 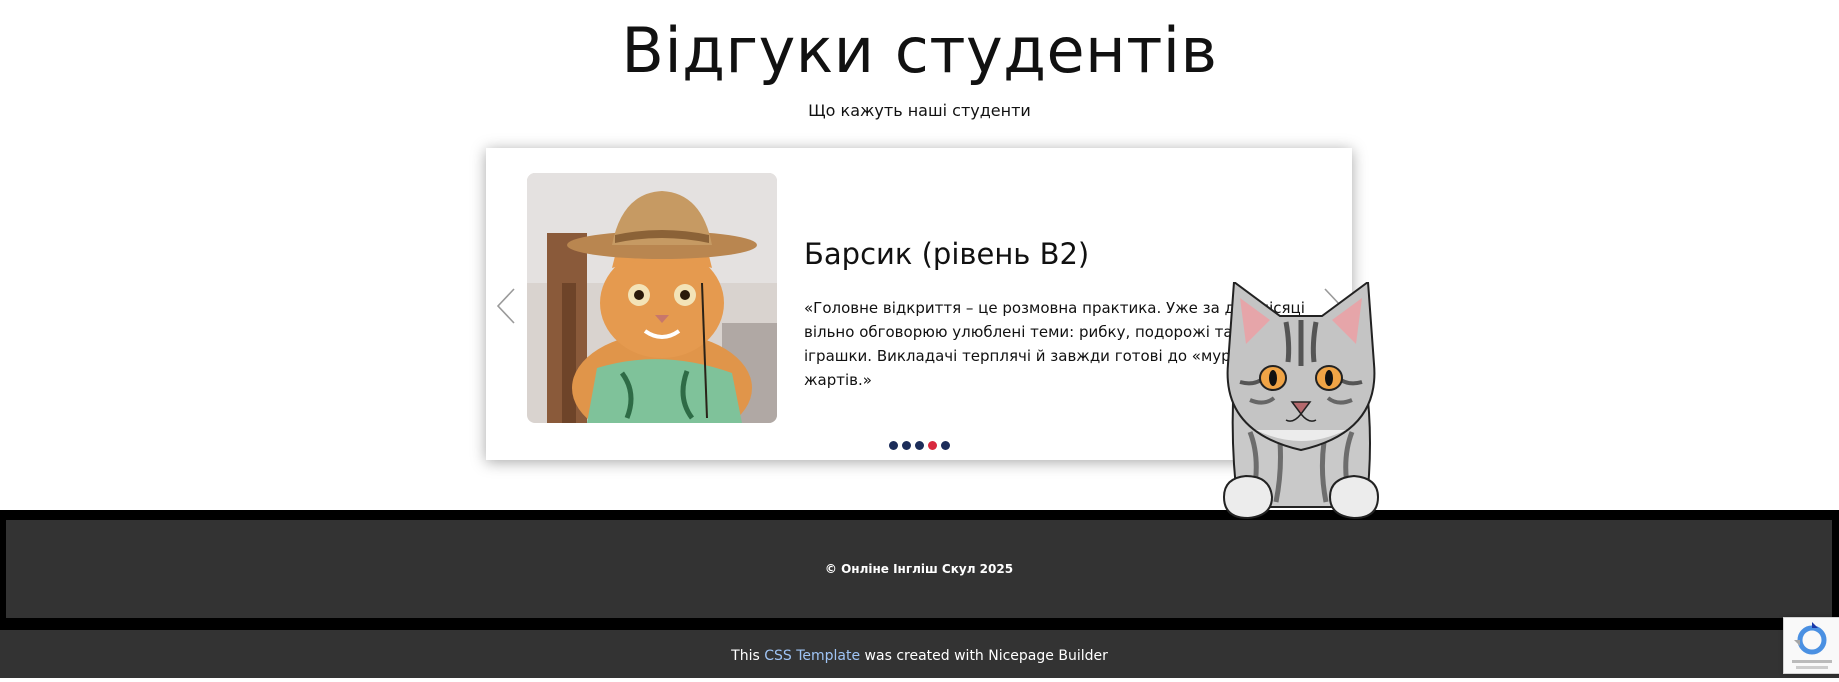 What do you see at coordinates (919, 50) in the screenshot?
I see `section-title: Відгуки студентів` at bounding box center [919, 50].